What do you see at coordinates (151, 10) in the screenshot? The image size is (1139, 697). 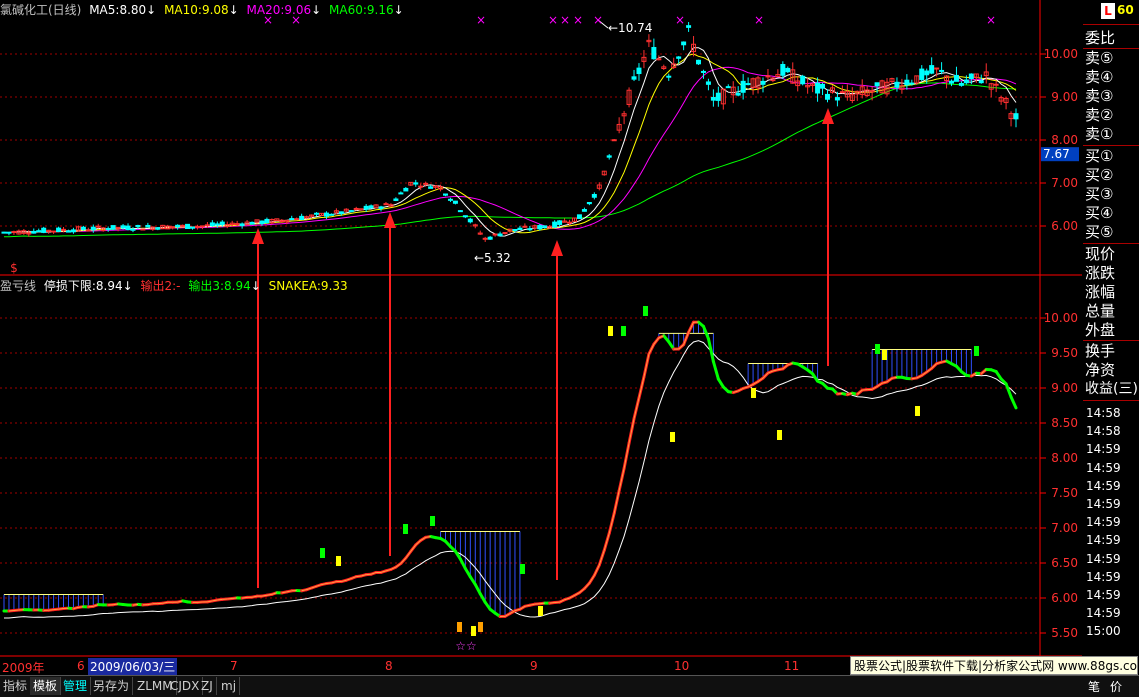 I see `ma5-arrow: ↓` at bounding box center [151, 10].